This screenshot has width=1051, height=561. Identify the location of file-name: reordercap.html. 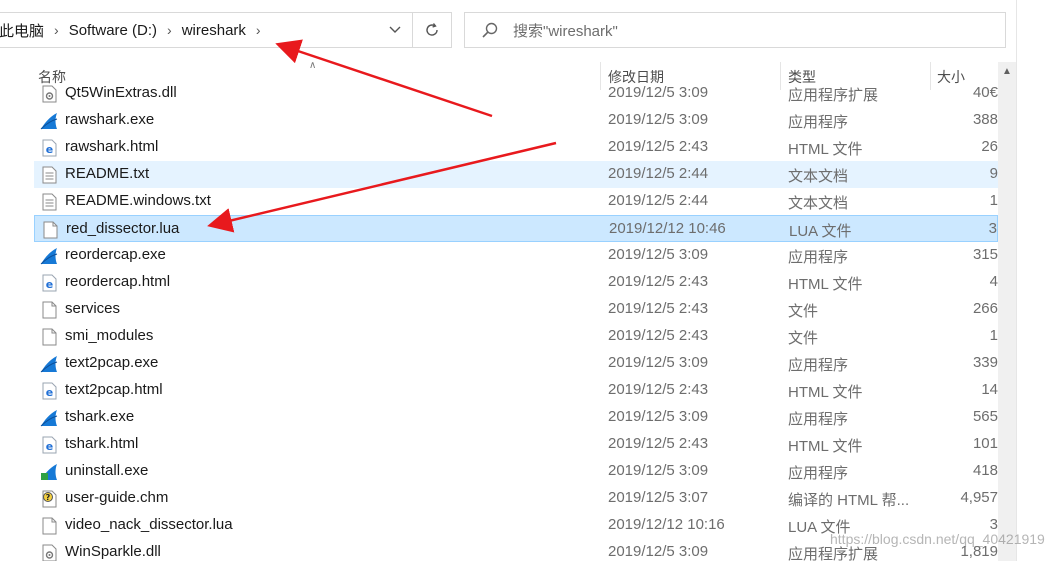
(118, 281).